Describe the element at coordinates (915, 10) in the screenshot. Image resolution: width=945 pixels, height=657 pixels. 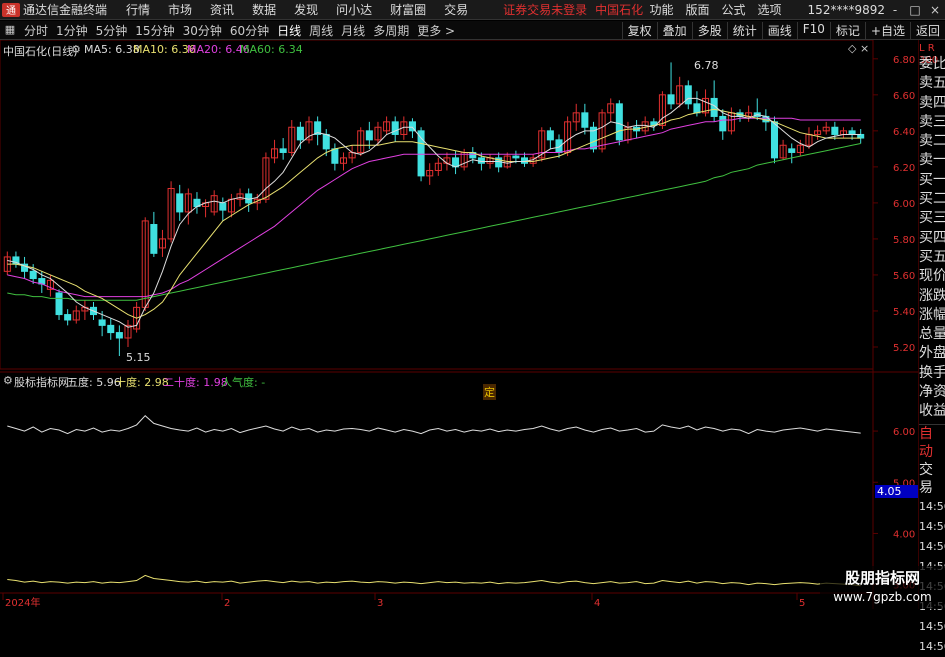
I see `maximize-icon: □` at that location.